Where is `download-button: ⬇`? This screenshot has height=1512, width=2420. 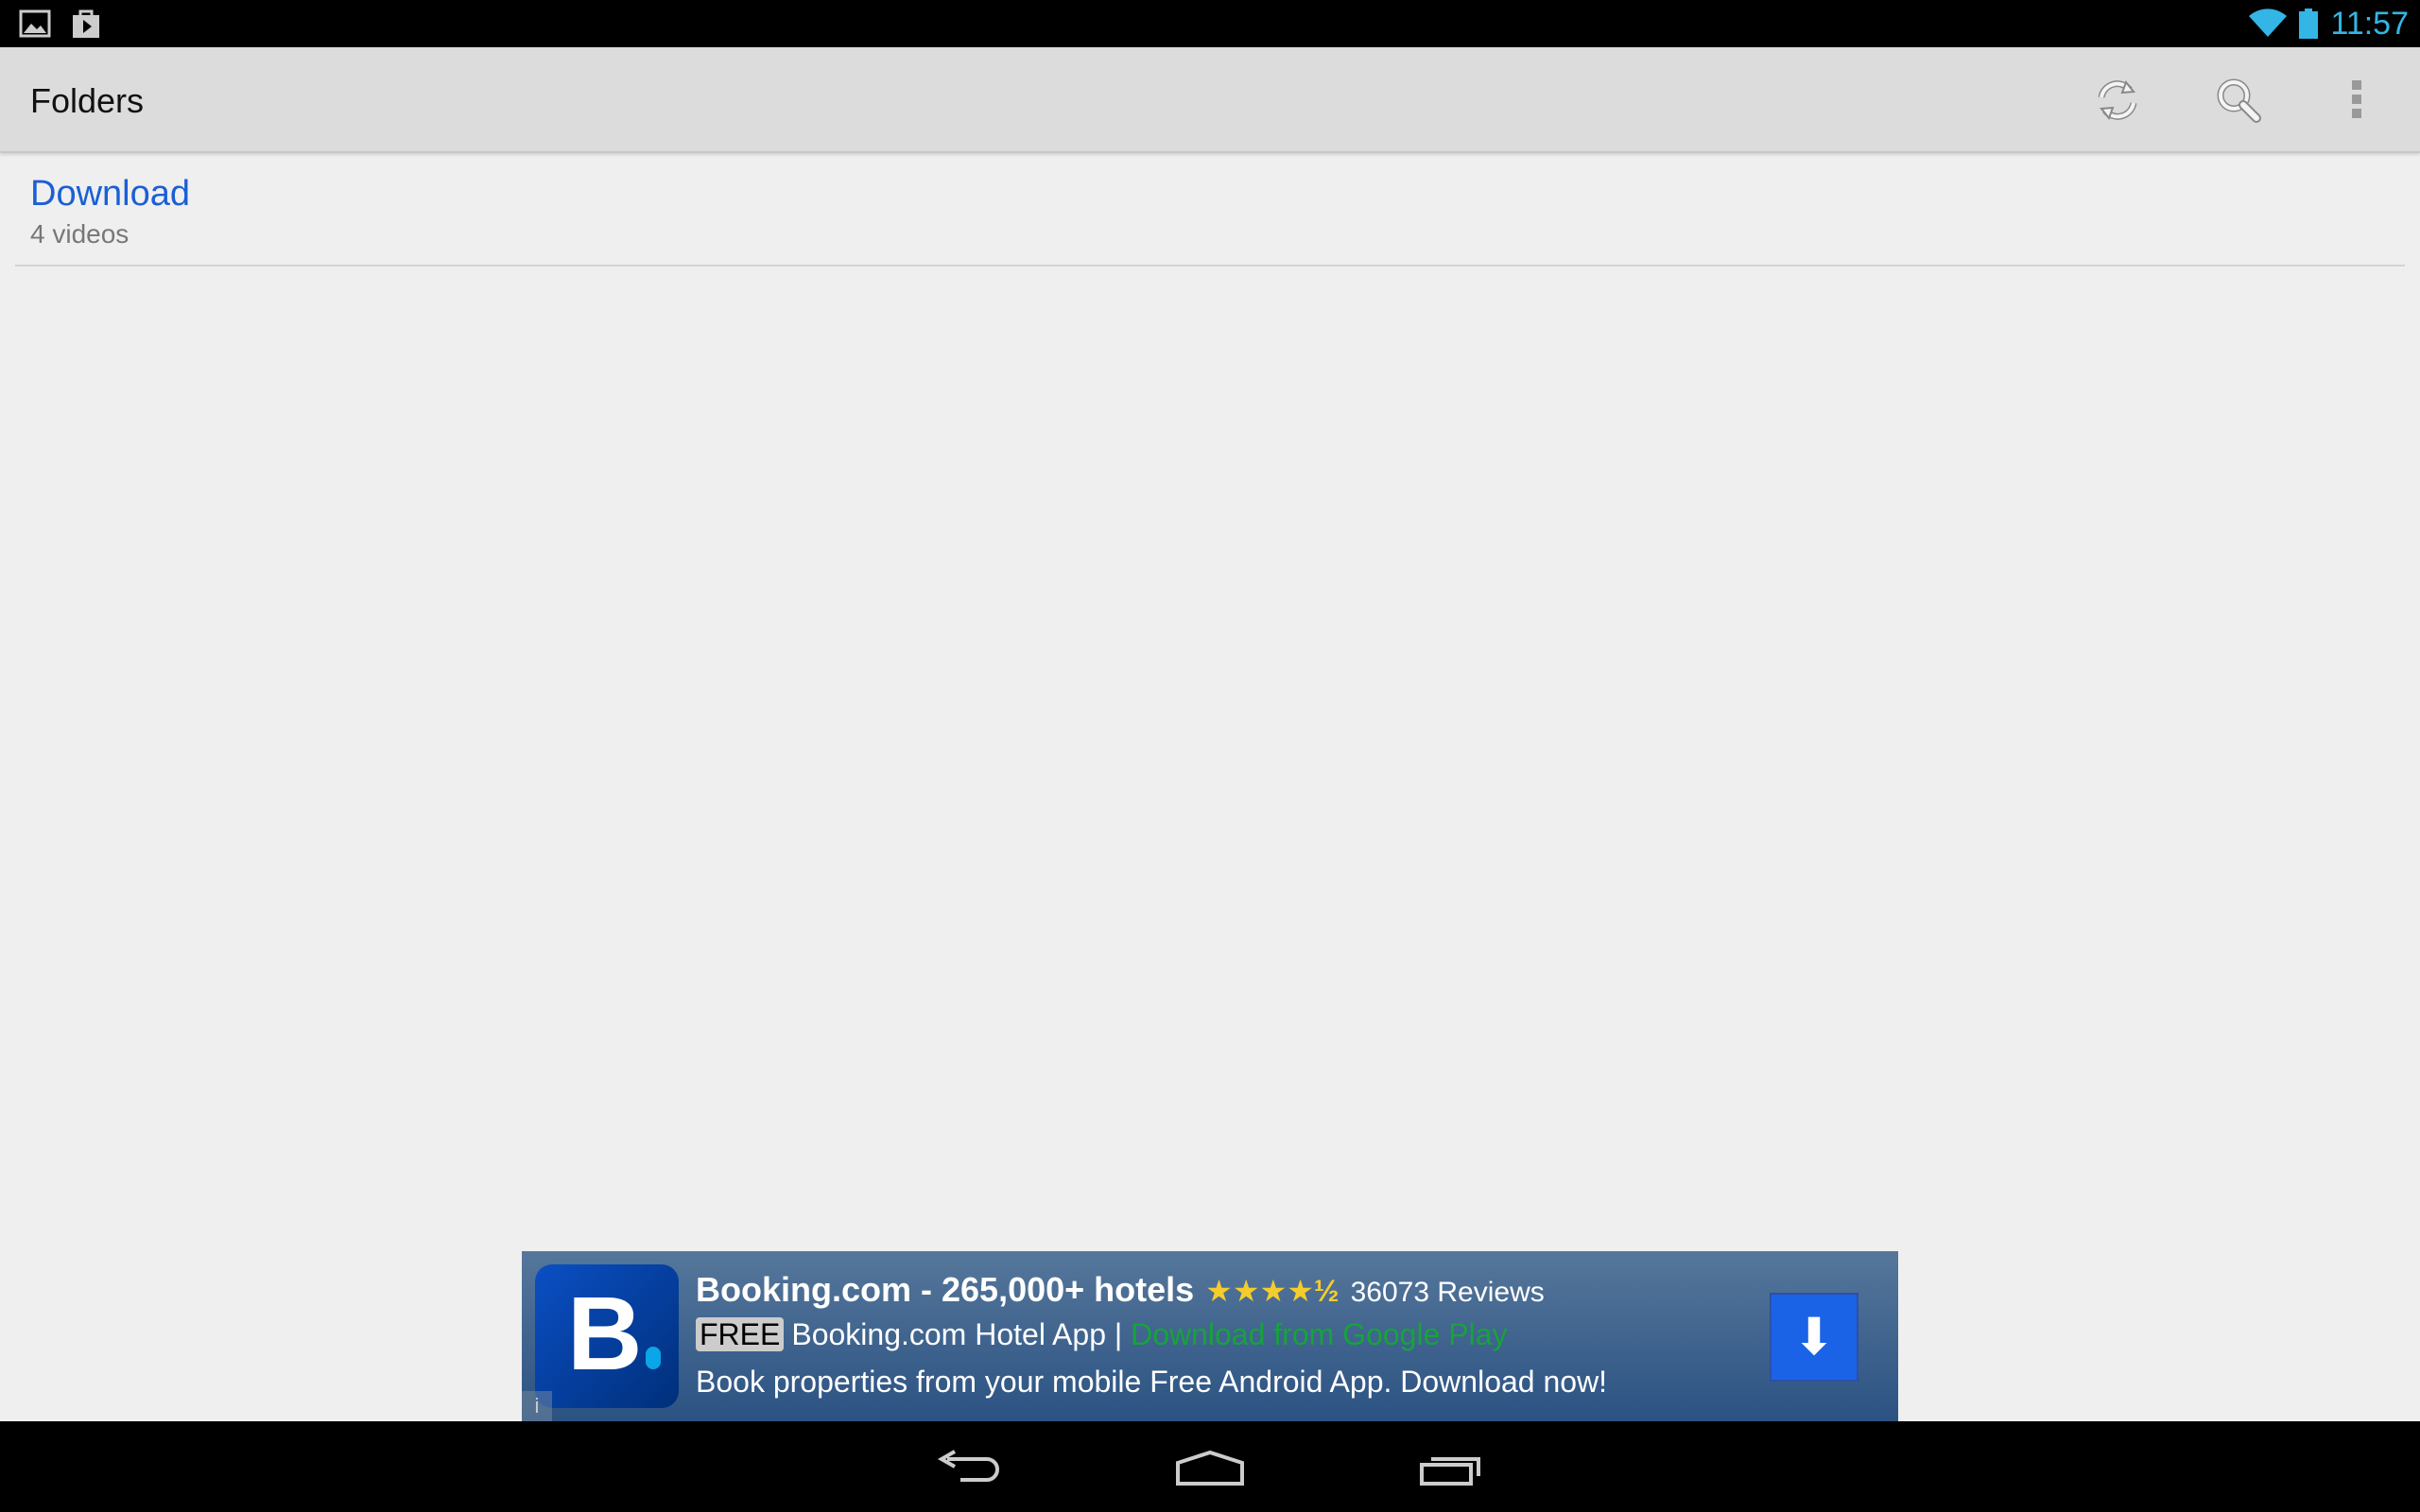 download-button: ⬇ is located at coordinates (1814, 1337).